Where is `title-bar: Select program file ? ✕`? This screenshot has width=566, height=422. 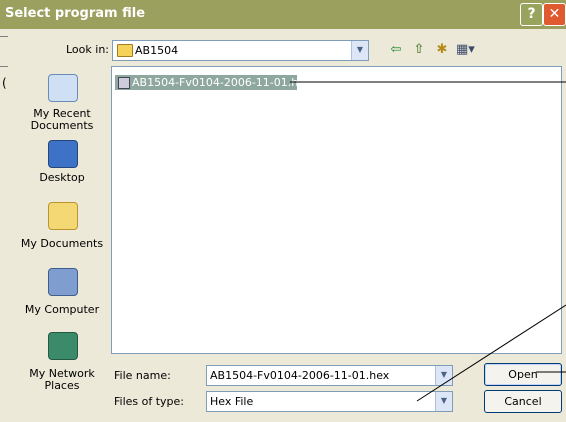
title-bar: Select program file ? ✕ is located at coordinates (283, 14).